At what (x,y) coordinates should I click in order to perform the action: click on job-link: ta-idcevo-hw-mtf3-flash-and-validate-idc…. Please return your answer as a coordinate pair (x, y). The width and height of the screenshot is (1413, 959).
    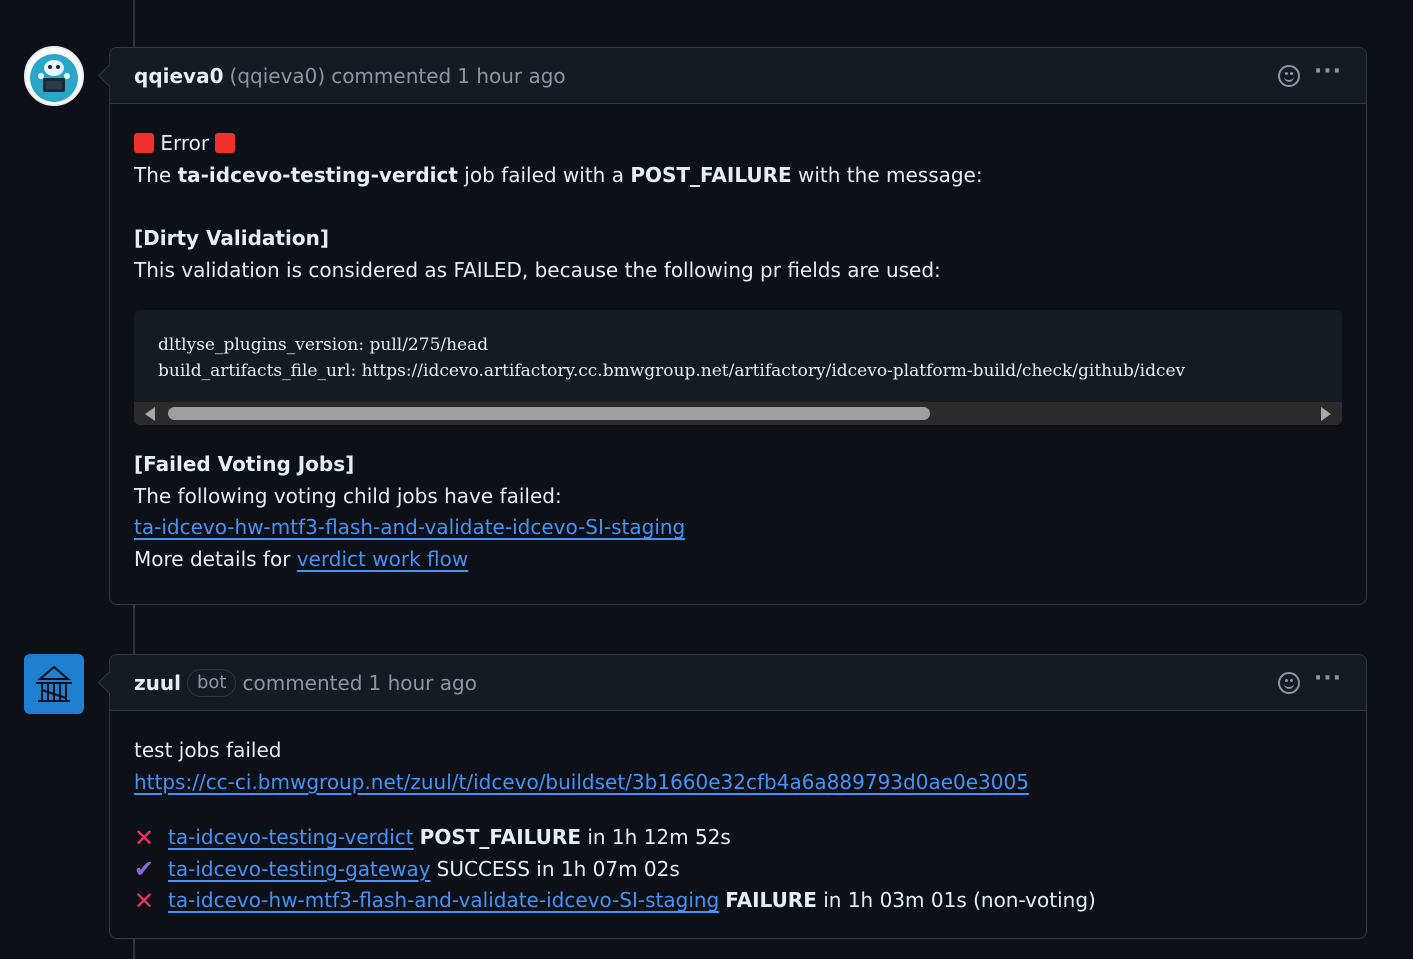
    Looking at the image, I should click on (443, 901).